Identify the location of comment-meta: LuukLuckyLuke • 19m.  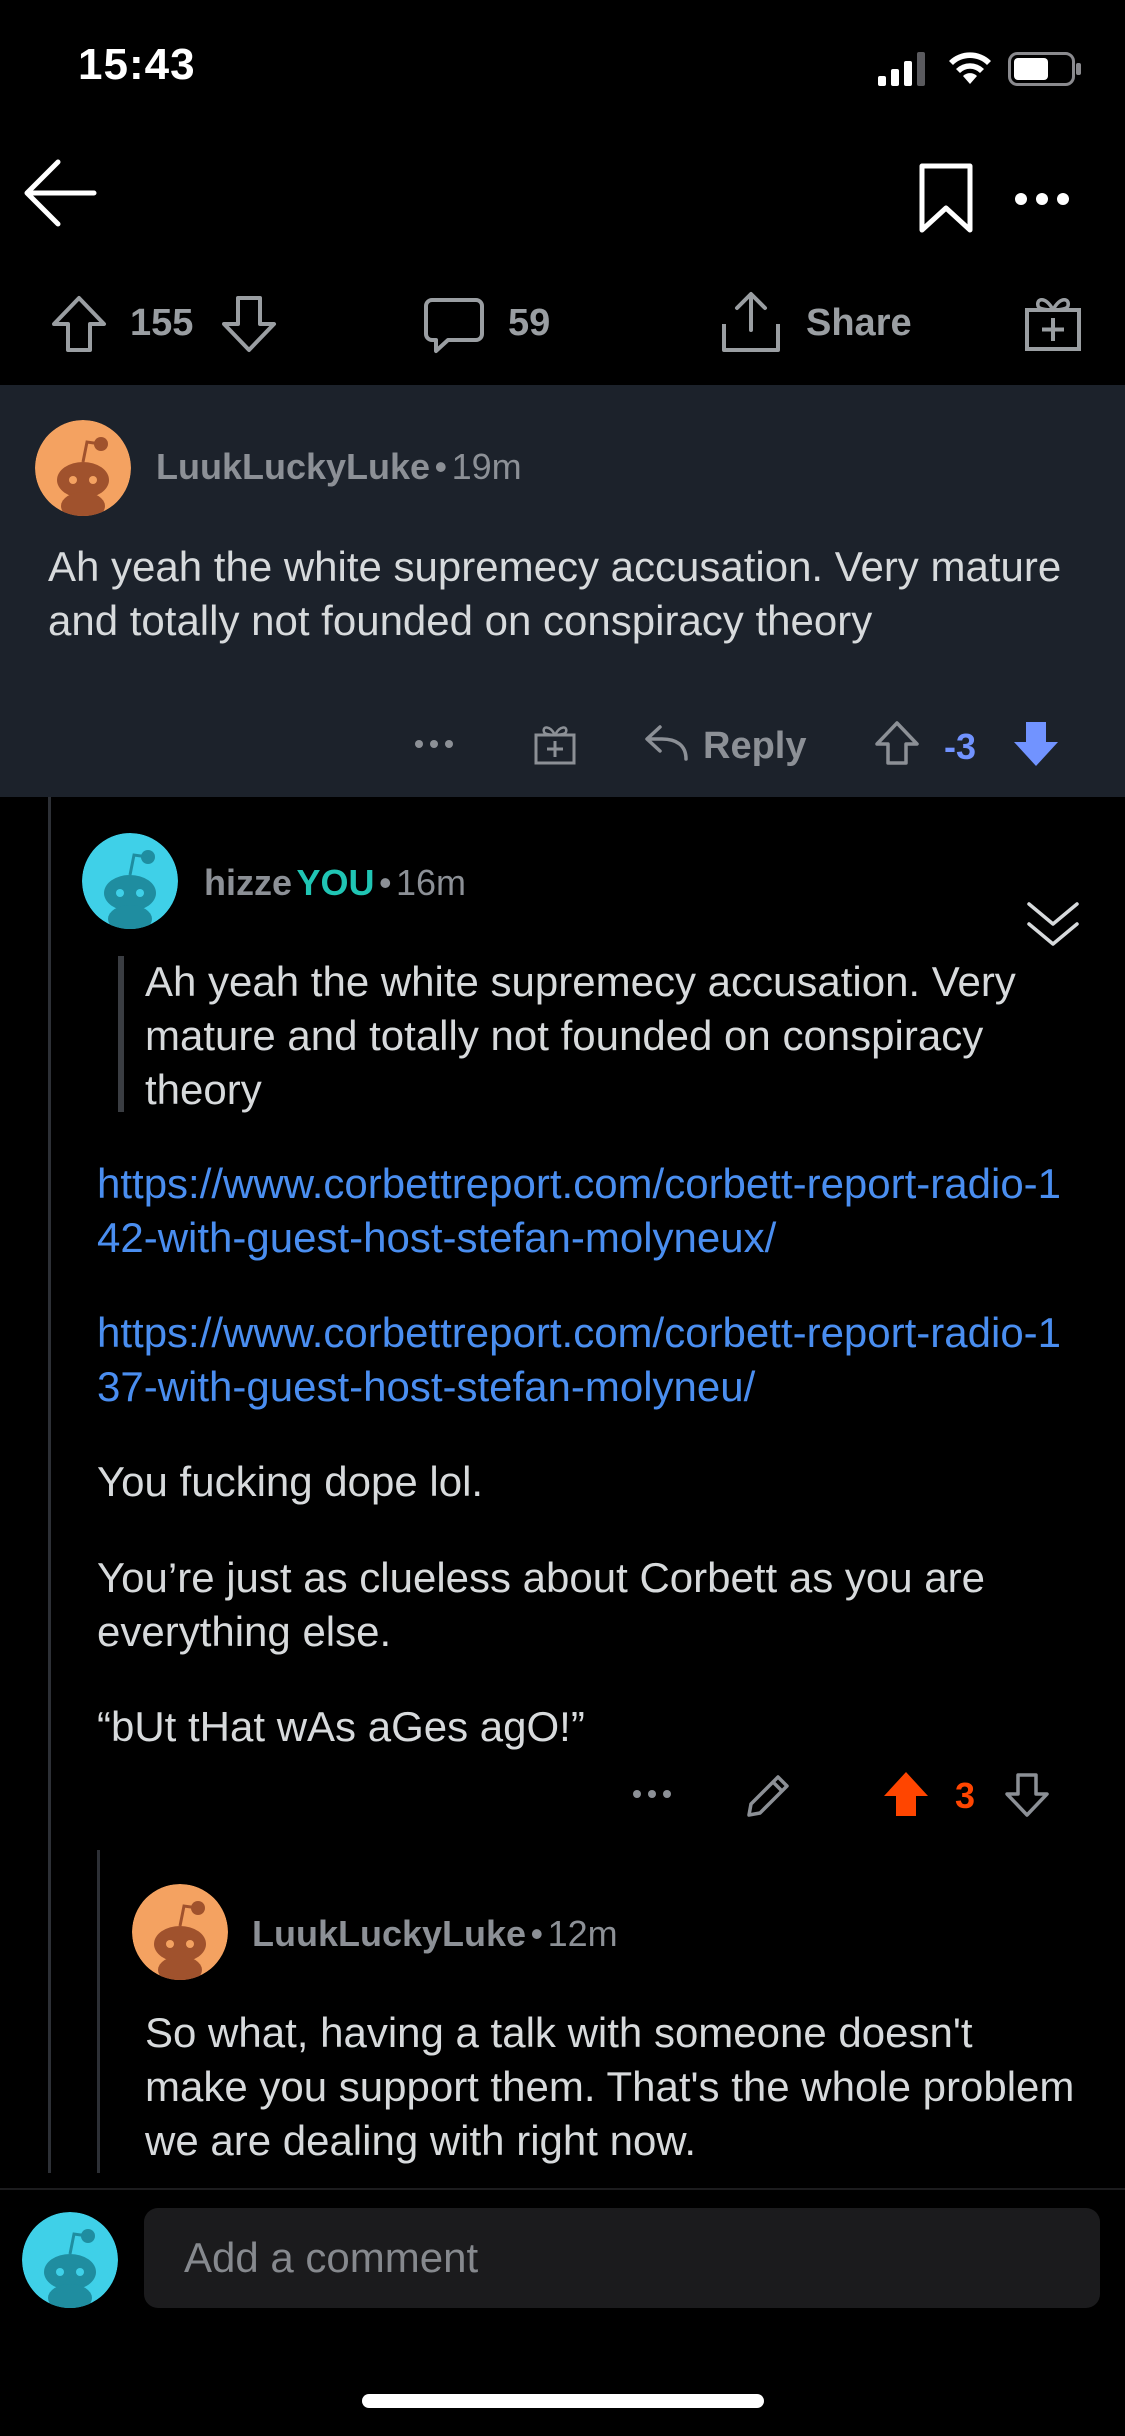
(339, 467).